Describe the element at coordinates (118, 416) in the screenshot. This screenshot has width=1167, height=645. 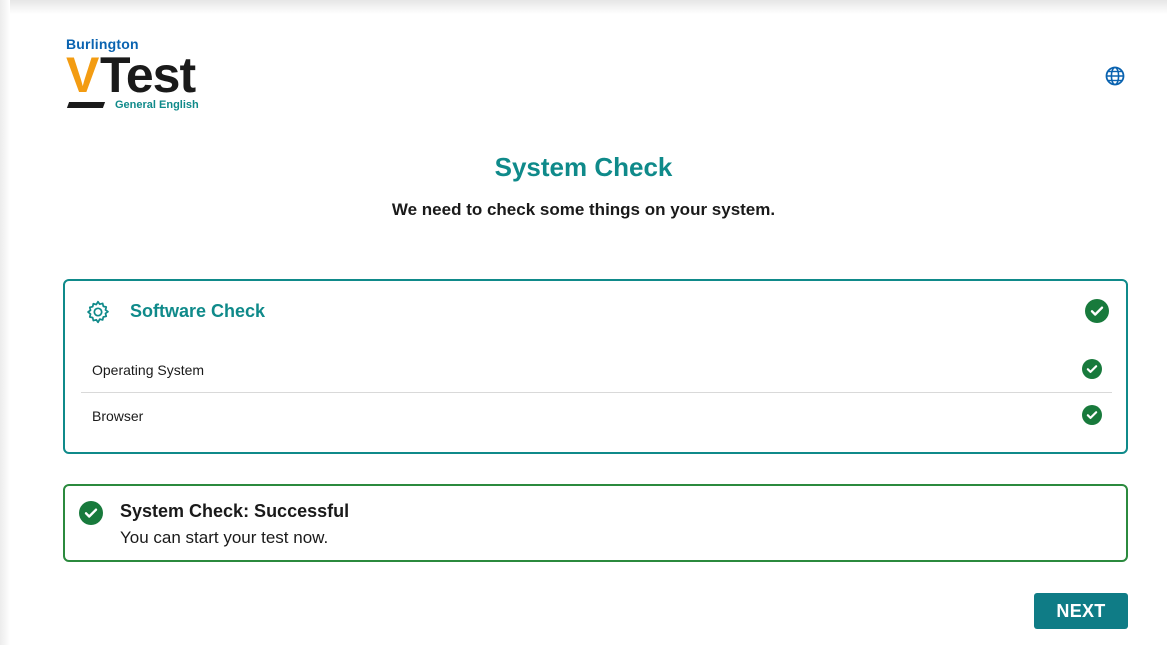
I see `list-item-label: Browser` at that location.